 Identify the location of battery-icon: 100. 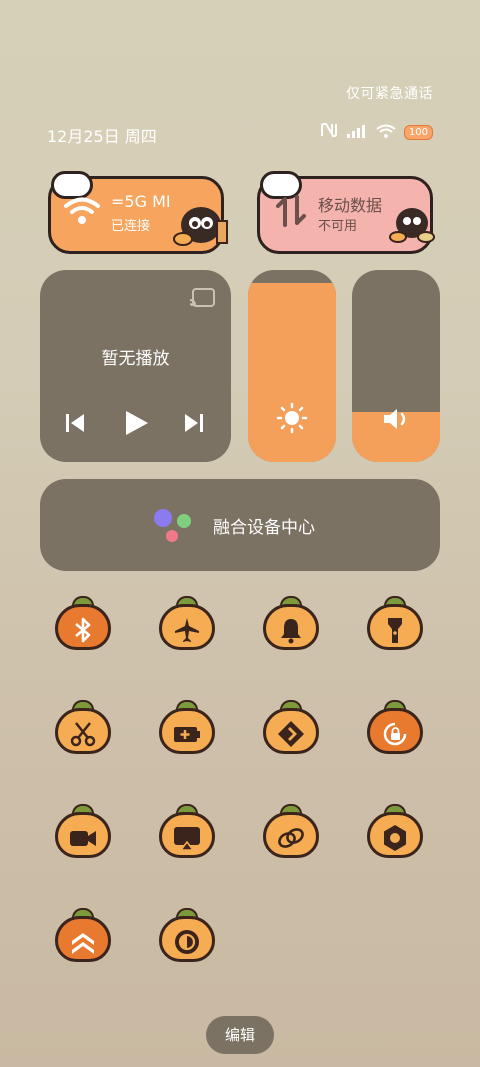
(418, 132).